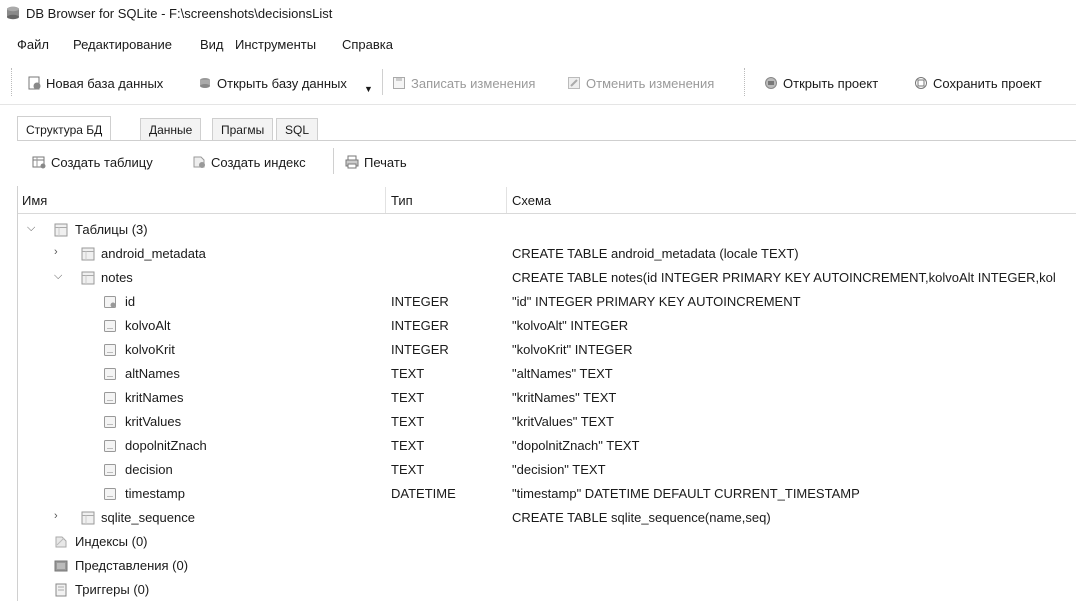 The height and width of the screenshot is (602, 1076). What do you see at coordinates (562, 373) in the screenshot?
I see `field-schema: "altNames" TEXT` at bounding box center [562, 373].